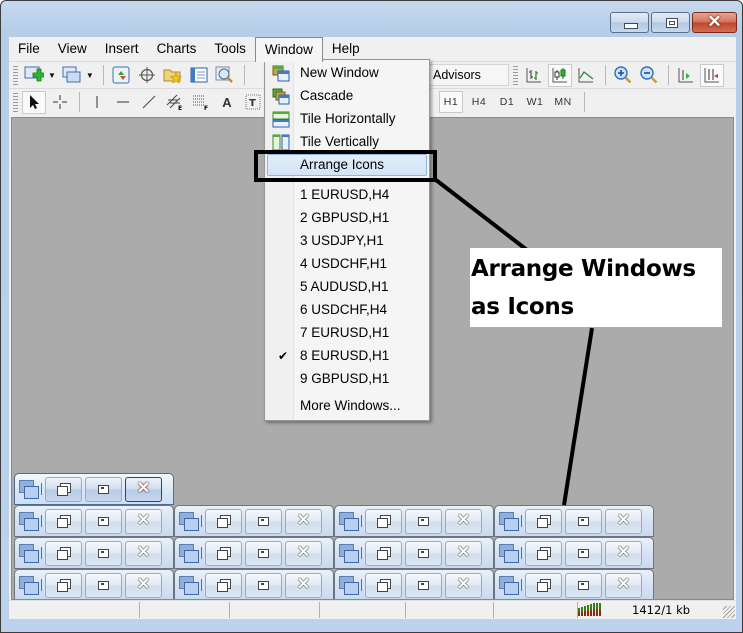 The width and height of the screenshot is (743, 633). Describe the element at coordinates (230, 49) in the screenshot. I see `menu-tools: Tools` at that location.